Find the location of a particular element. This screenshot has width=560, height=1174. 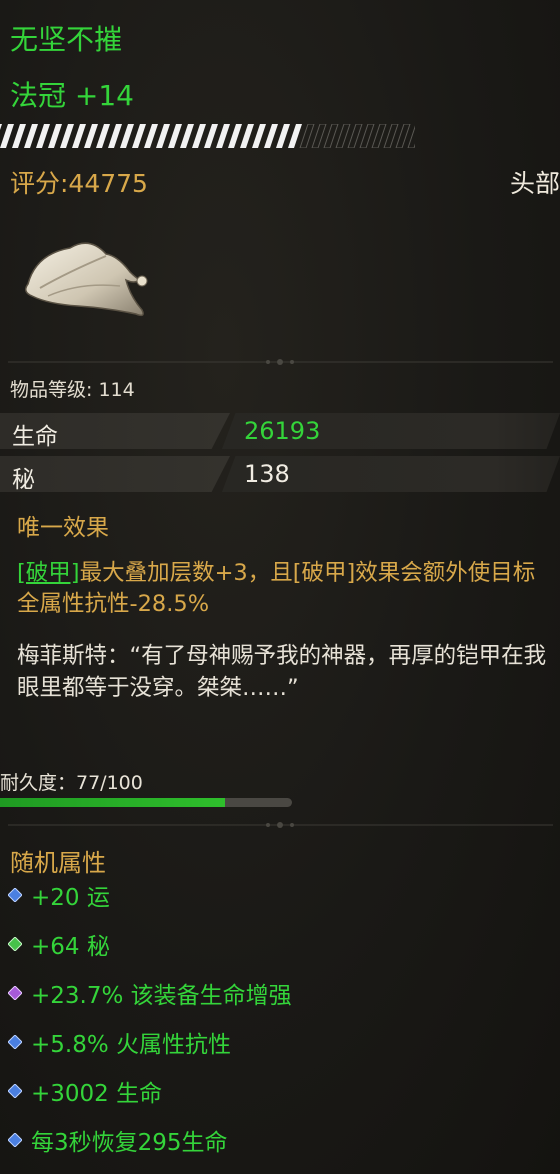

unique-effect-text: 最大叠加层数+3，且[破甲]效果会额外使目标全属性抗性-28.5% is located at coordinates (276, 588).